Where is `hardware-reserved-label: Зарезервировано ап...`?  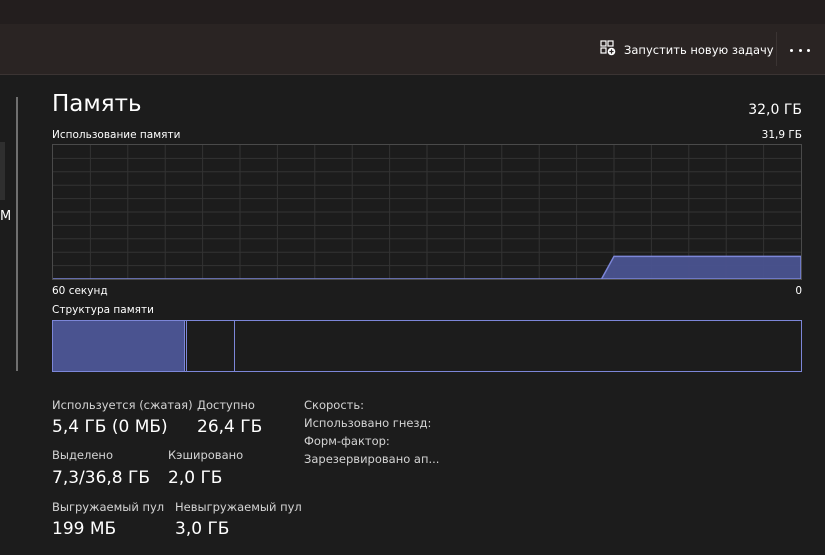
hardware-reserved-label: Зарезервировано ап... is located at coordinates (372, 459).